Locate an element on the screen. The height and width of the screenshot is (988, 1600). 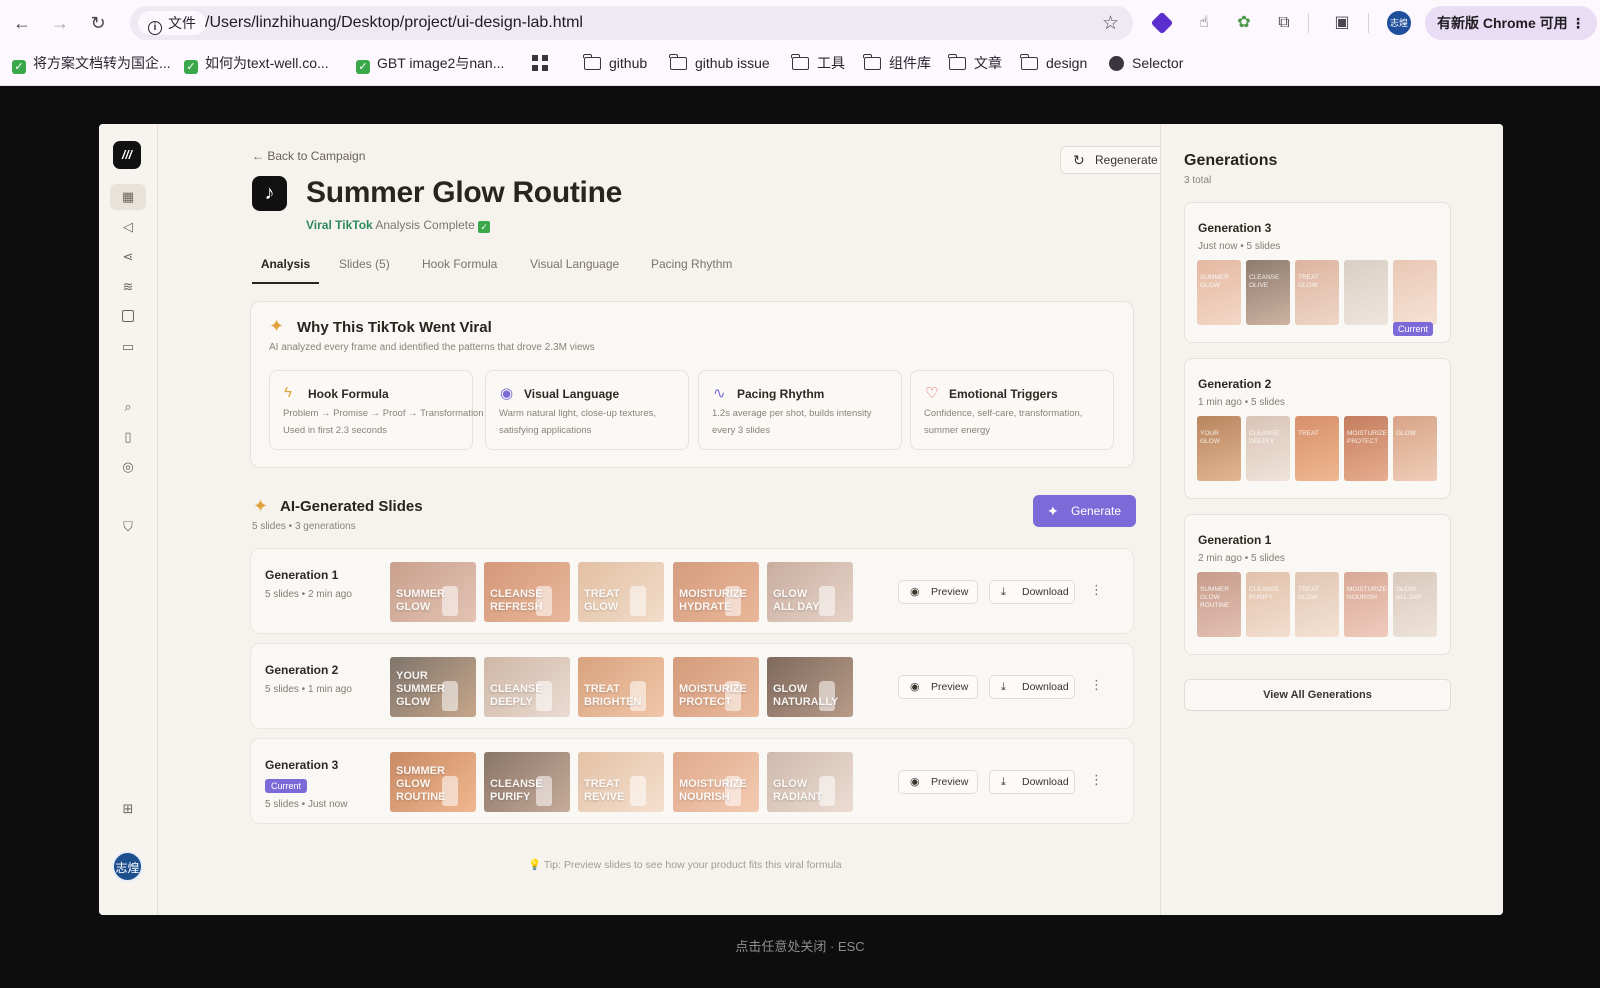
bookmark-folder: design is located at coordinates (1053, 63).